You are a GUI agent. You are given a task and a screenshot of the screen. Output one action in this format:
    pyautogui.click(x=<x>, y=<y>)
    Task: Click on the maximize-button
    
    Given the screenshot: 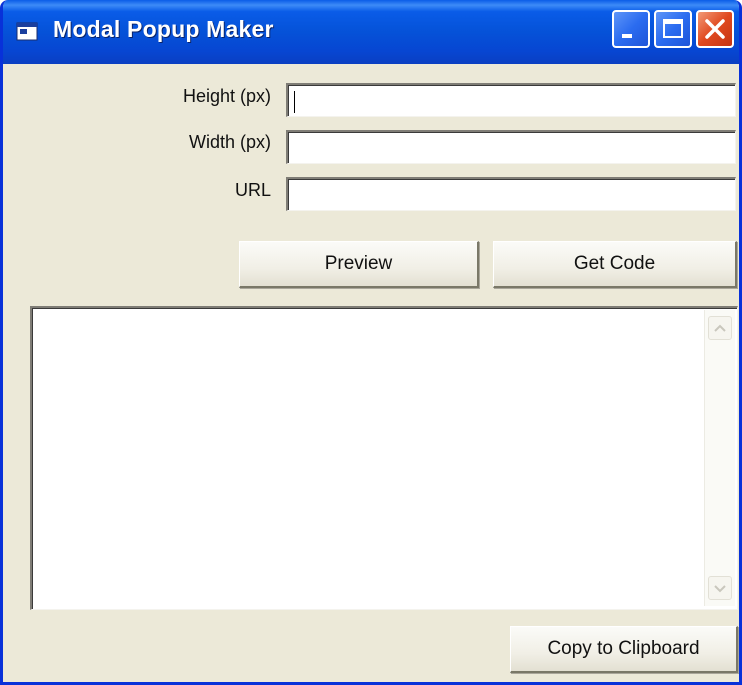 What is the action you would take?
    pyautogui.click(x=673, y=29)
    